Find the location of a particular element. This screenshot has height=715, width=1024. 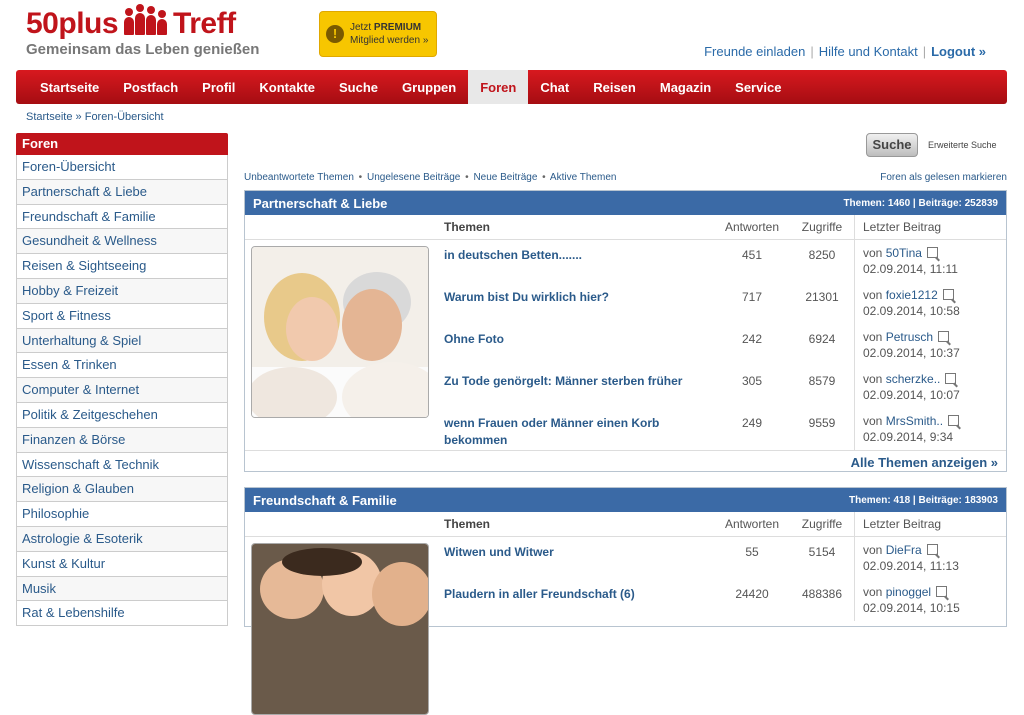

user-link: MrsSmith.. is located at coordinates (914, 421).